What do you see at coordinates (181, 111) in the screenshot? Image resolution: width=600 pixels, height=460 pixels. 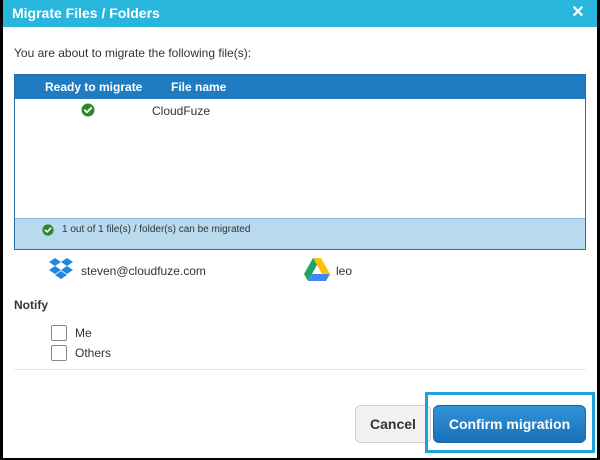 I see `file-name-cell: CloudFuze` at bounding box center [181, 111].